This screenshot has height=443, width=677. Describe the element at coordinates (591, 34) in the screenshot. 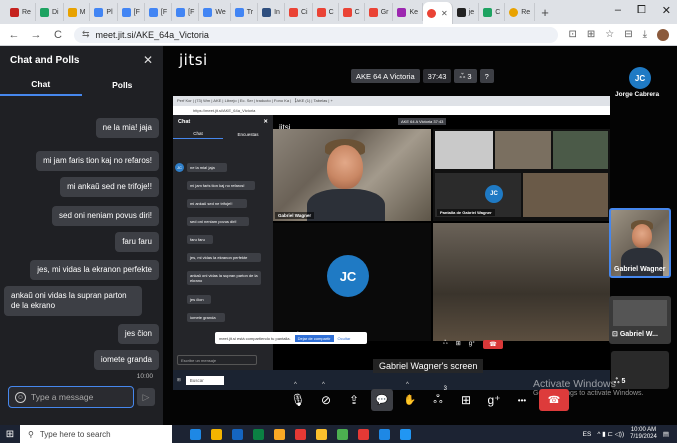

I see `screen-share-icon: ⊞` at that location.